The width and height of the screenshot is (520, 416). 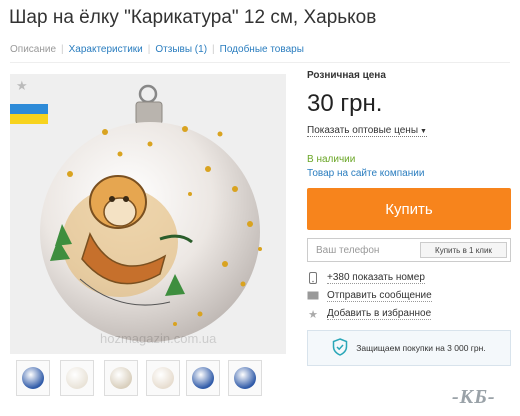 What do you see at coordinates (409, 209) in the screenshot?
I see `buy-button: Купить` at bounding box center [409, 209].